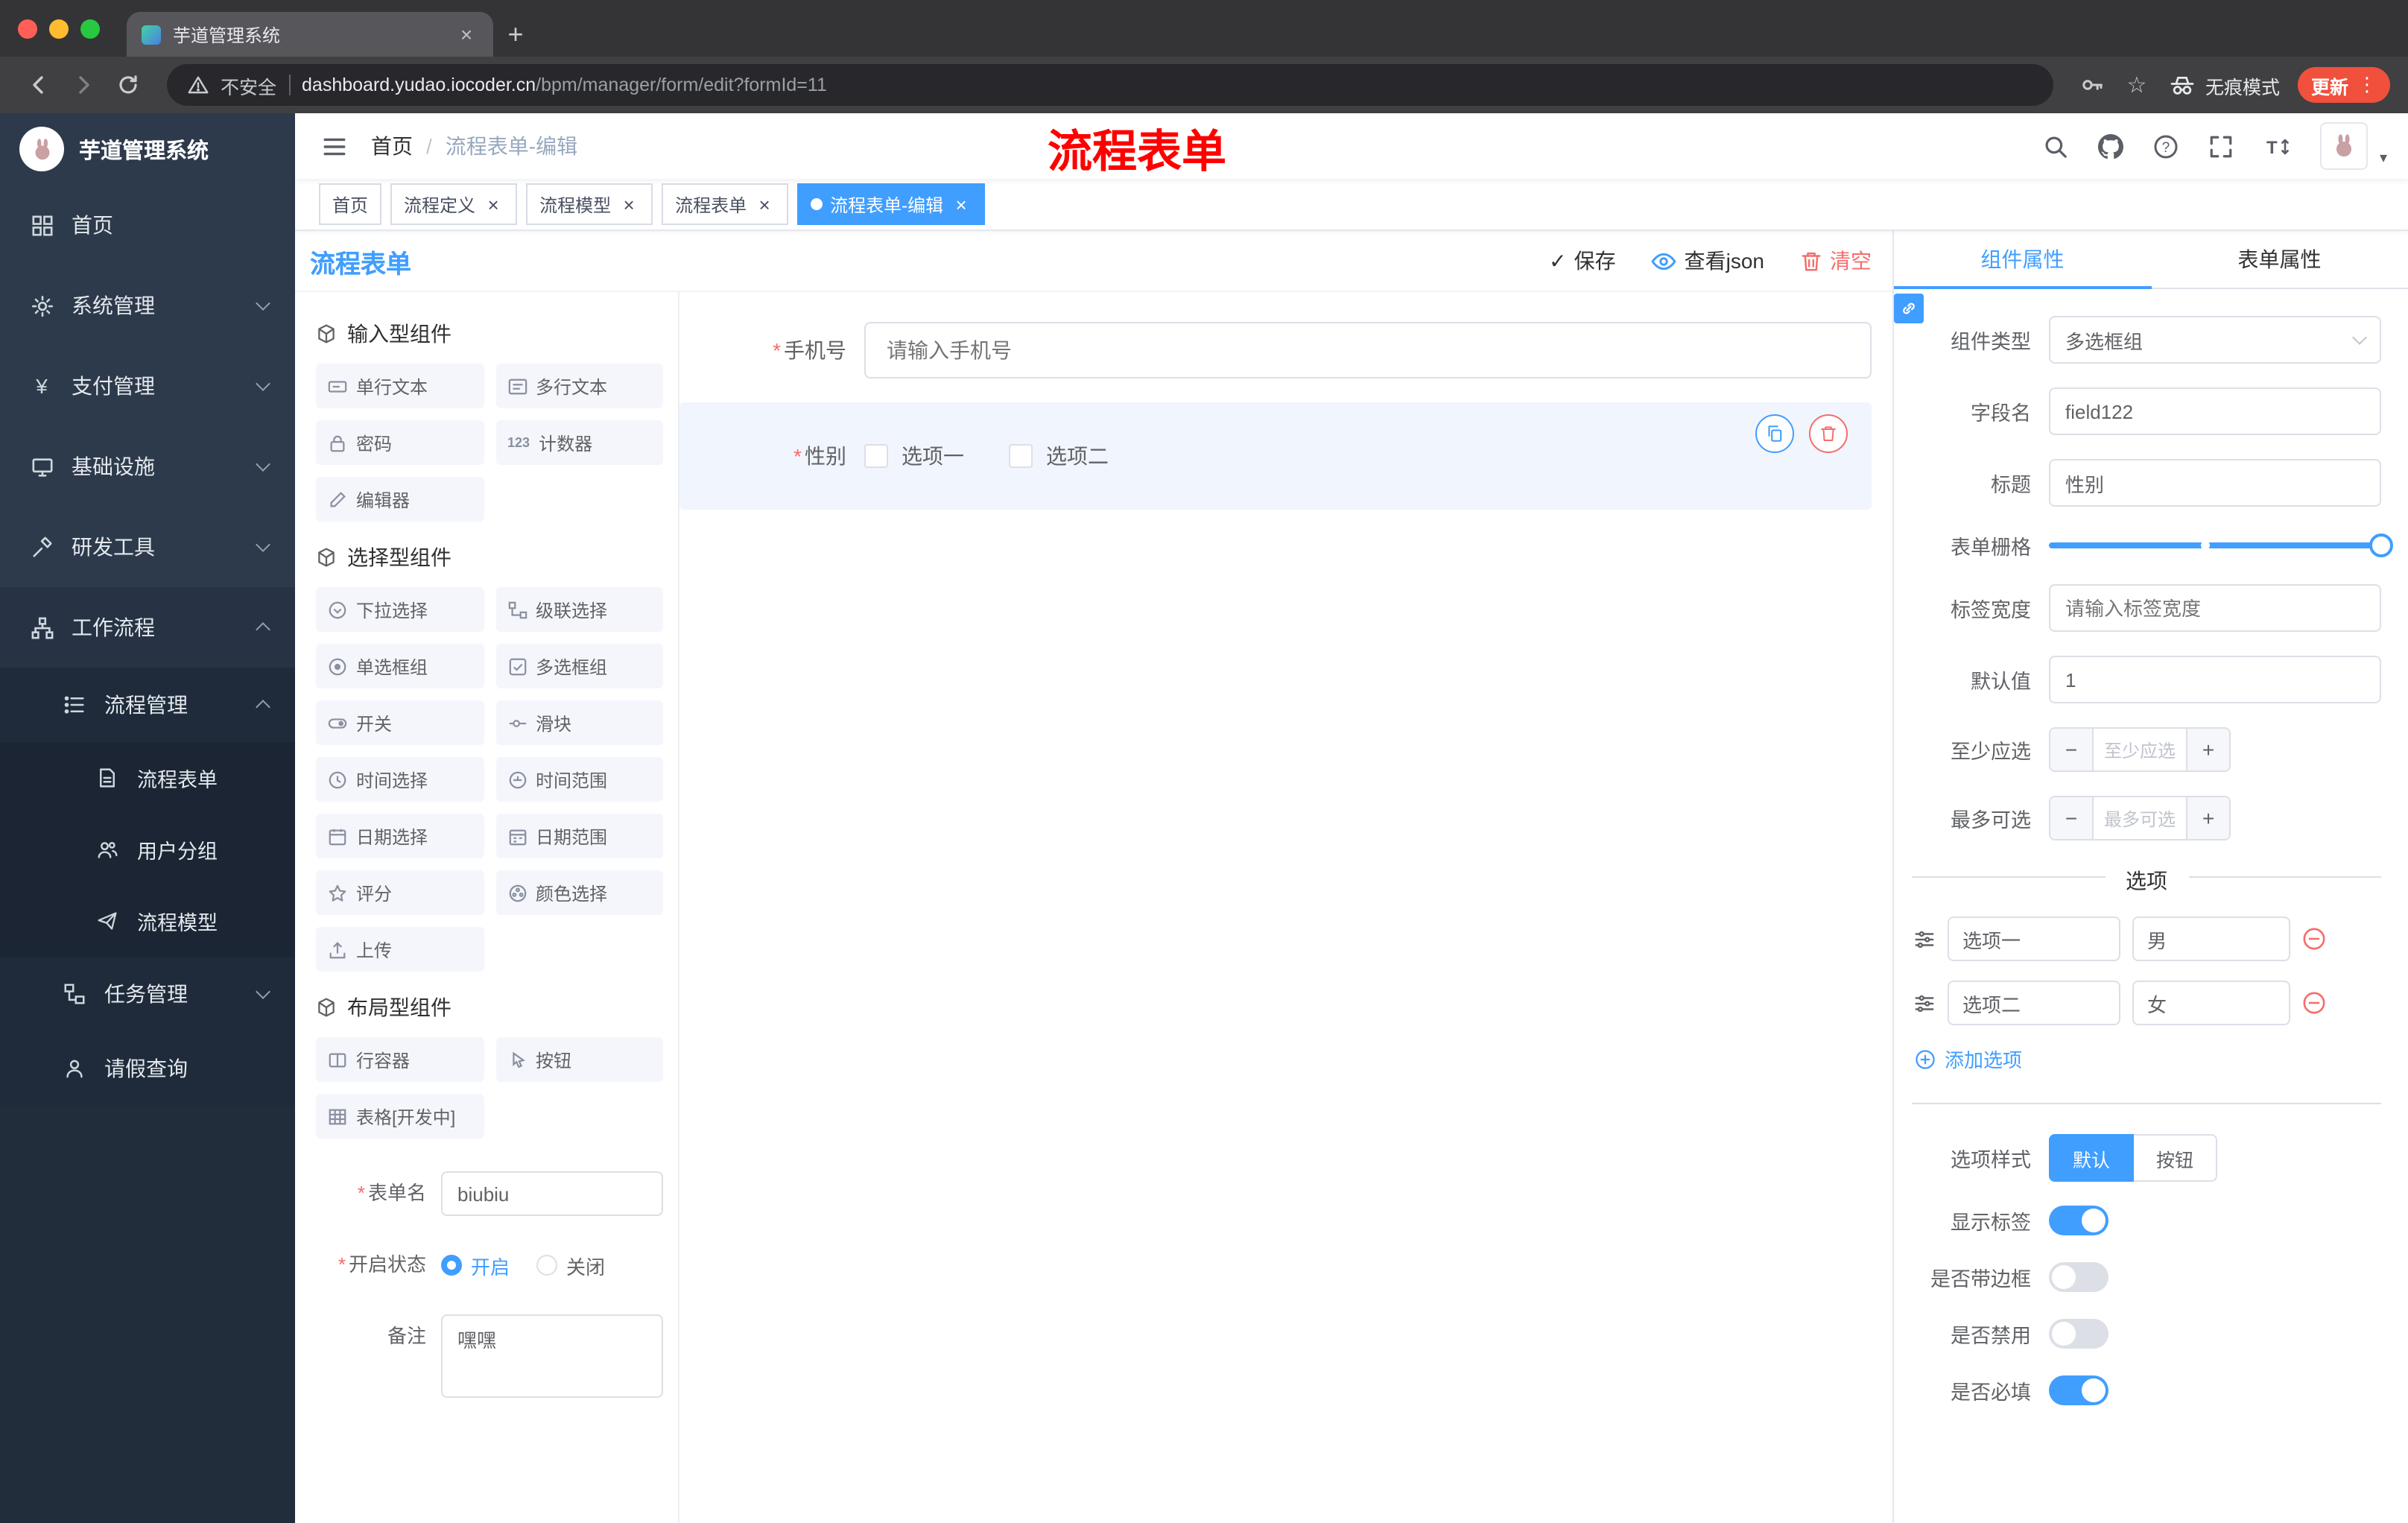  I want to click on add-option-button: 添加选项, so click(2161, 1059).